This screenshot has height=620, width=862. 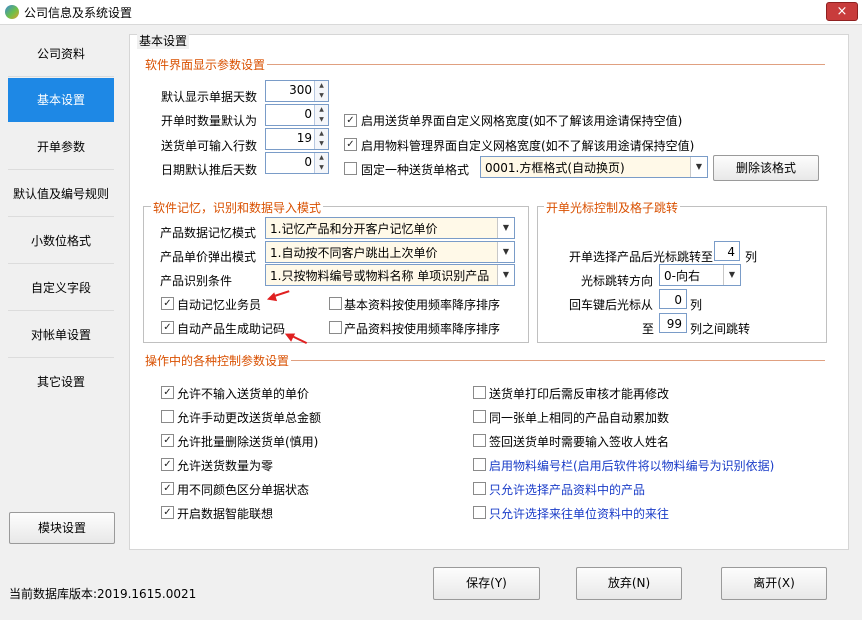 What do you see at coordinates (167, 303) in the screenshot?
I see `remember-salesperson-checkbox: ✓` at bounding box center [167, 303].